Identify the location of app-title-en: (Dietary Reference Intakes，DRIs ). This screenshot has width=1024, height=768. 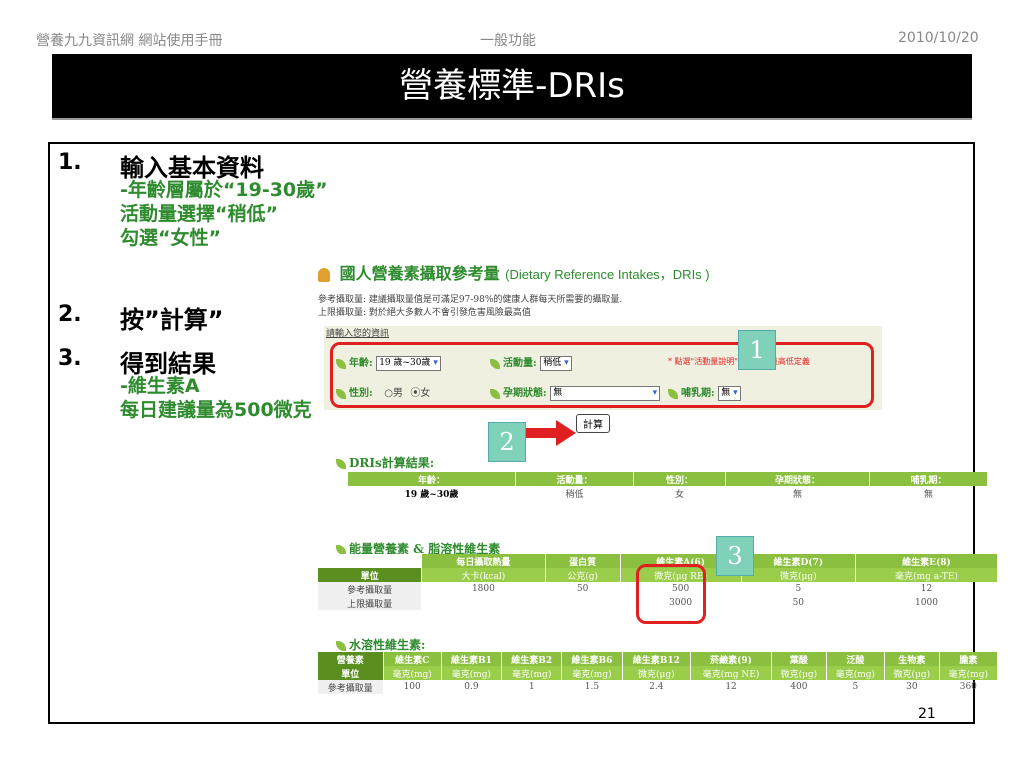
(607, 274).